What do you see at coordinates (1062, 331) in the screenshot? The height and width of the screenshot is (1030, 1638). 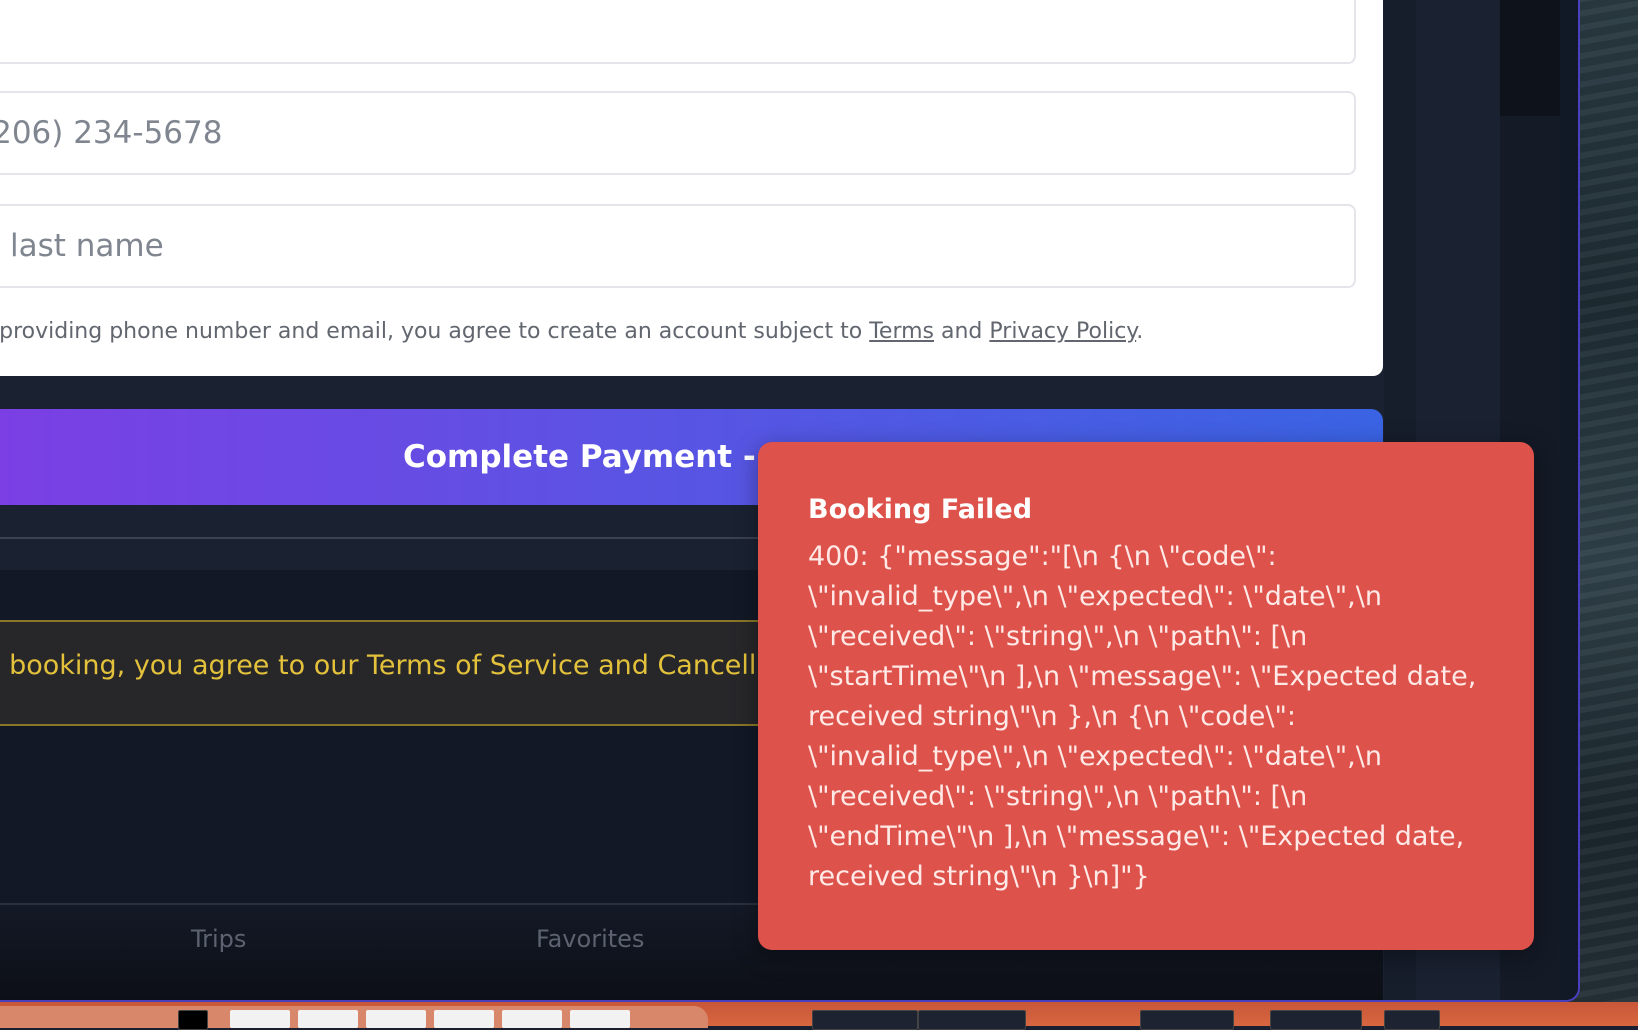 I see `privacy-policy-link: Privacy Policy` at bounding box center [1062, 331].